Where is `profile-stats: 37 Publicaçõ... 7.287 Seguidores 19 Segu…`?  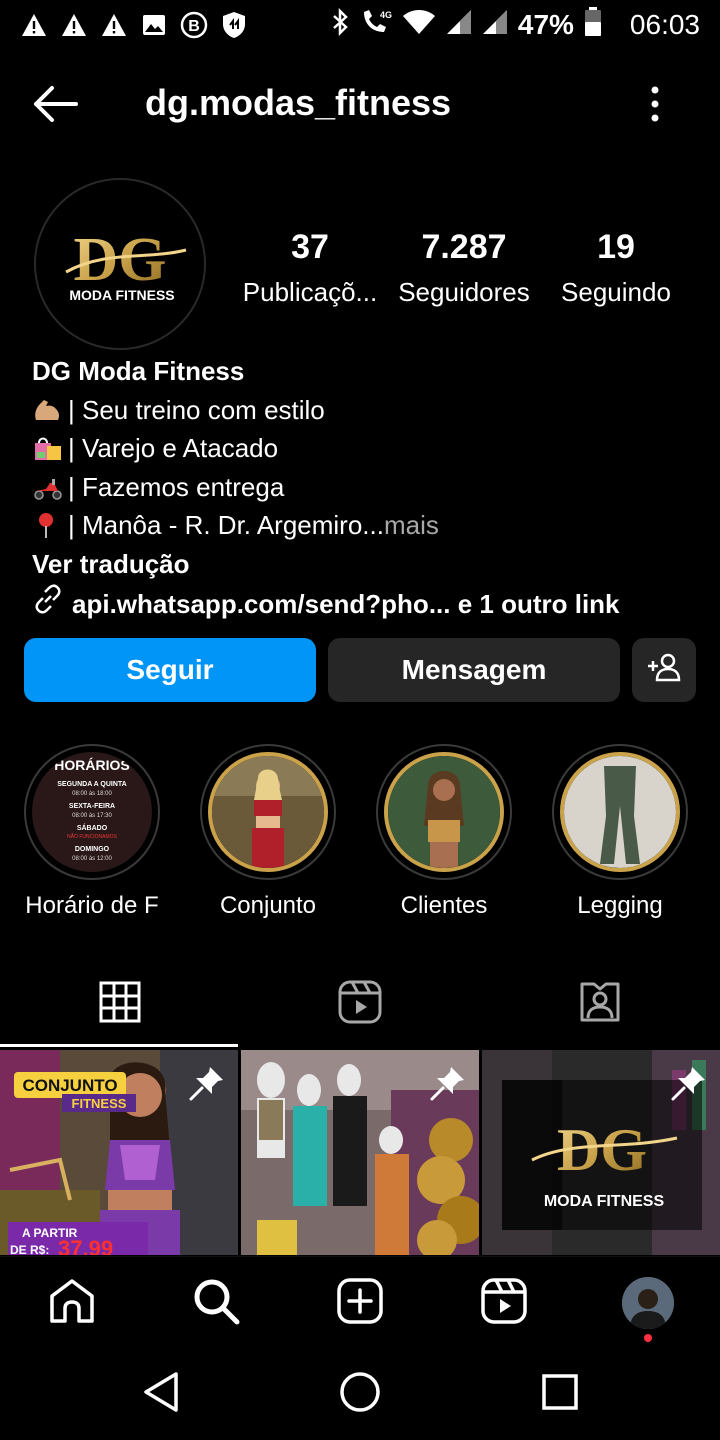 profile-stats: 37 Publicaçõ... 7.287 Seguidores 19 Segu… is located at coordinates (465, 273).